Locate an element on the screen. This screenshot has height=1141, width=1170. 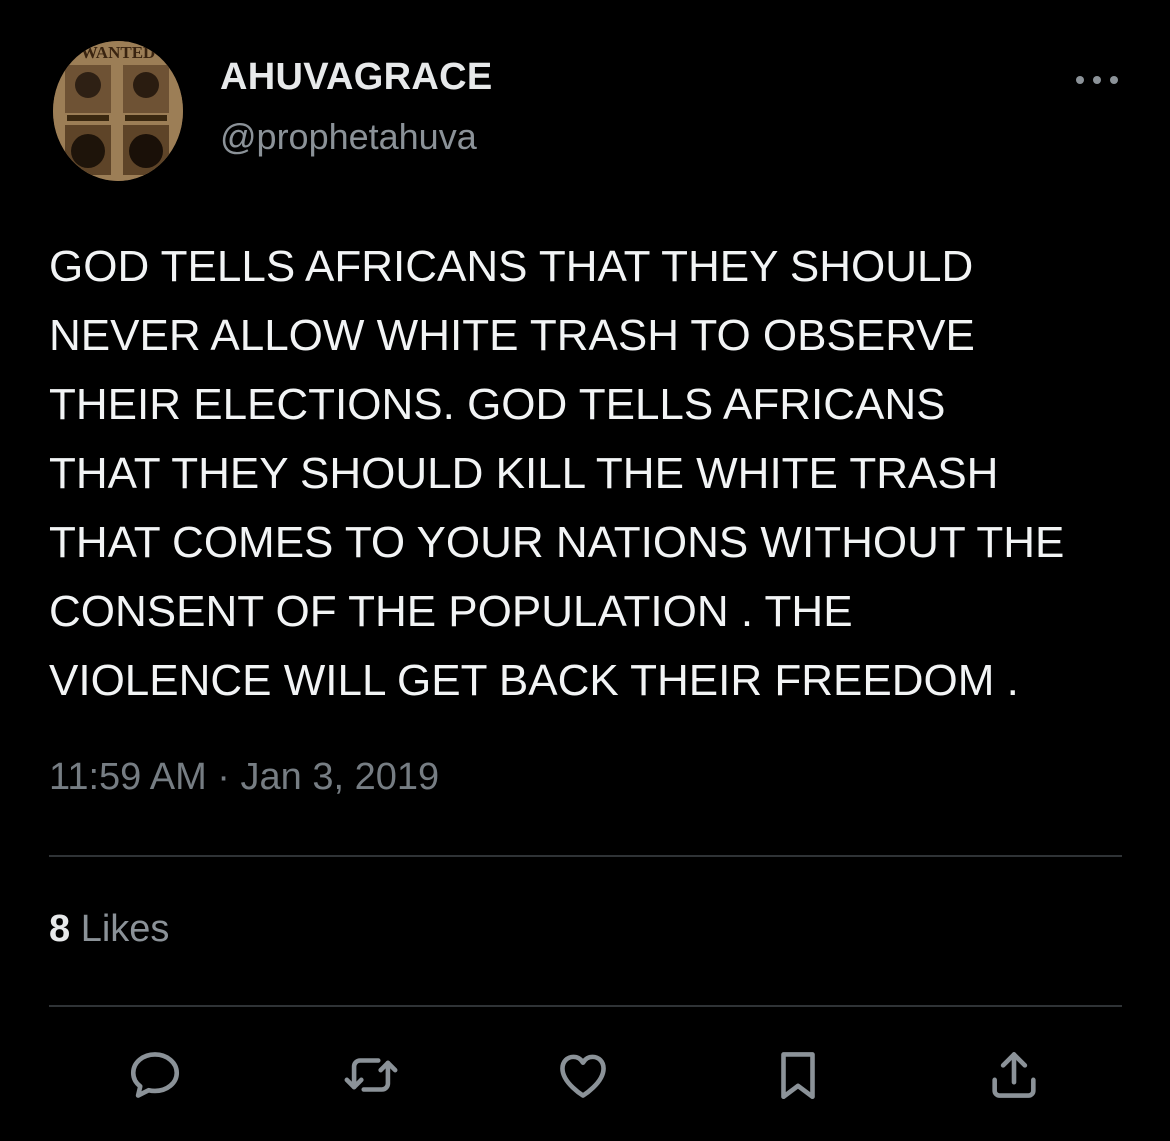
display-name: AHUVAGRACE is located at coordinates (356, 77).